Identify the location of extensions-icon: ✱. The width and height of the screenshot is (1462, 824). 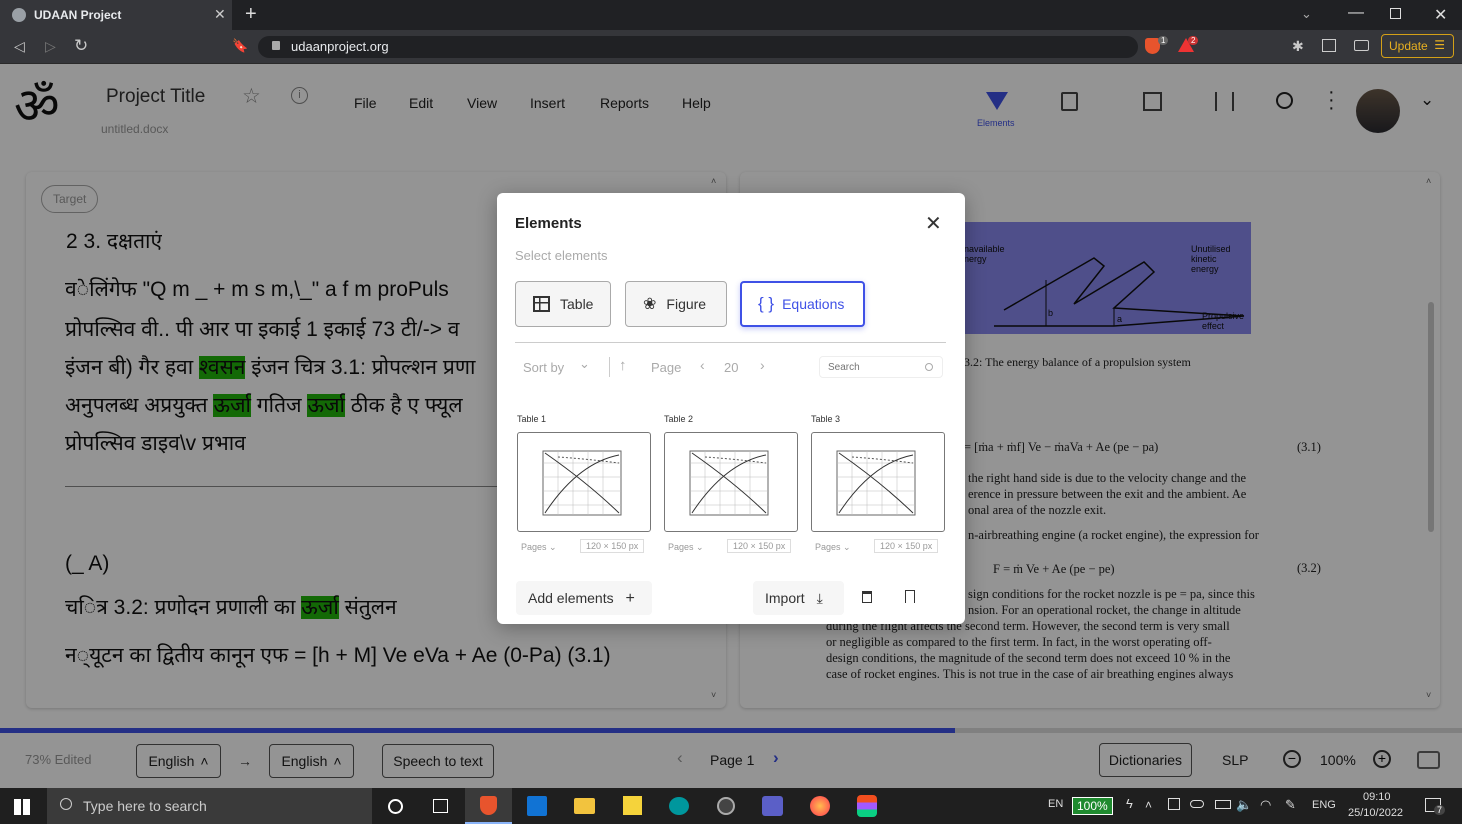
(1298, 46).